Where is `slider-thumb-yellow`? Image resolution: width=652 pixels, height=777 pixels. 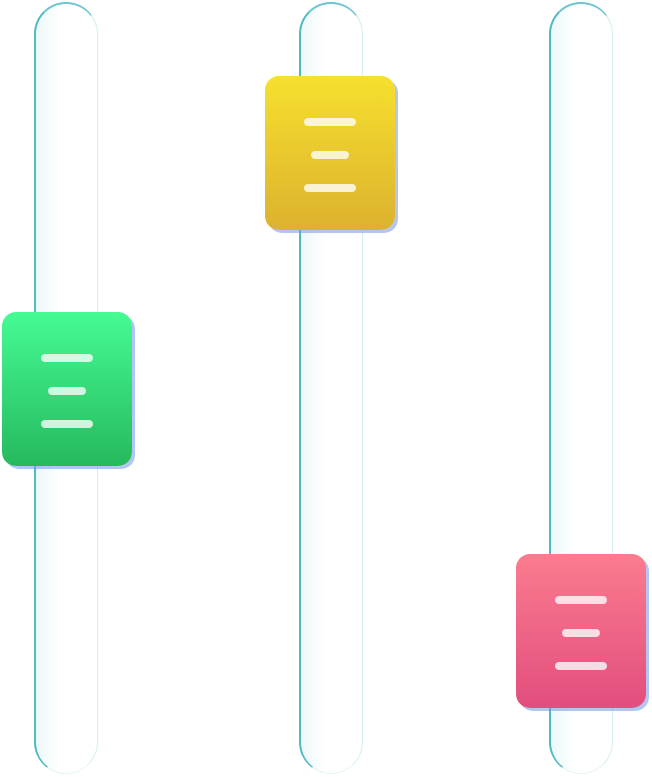
slider-thumb-yellow is located at coordinates (330, 153).